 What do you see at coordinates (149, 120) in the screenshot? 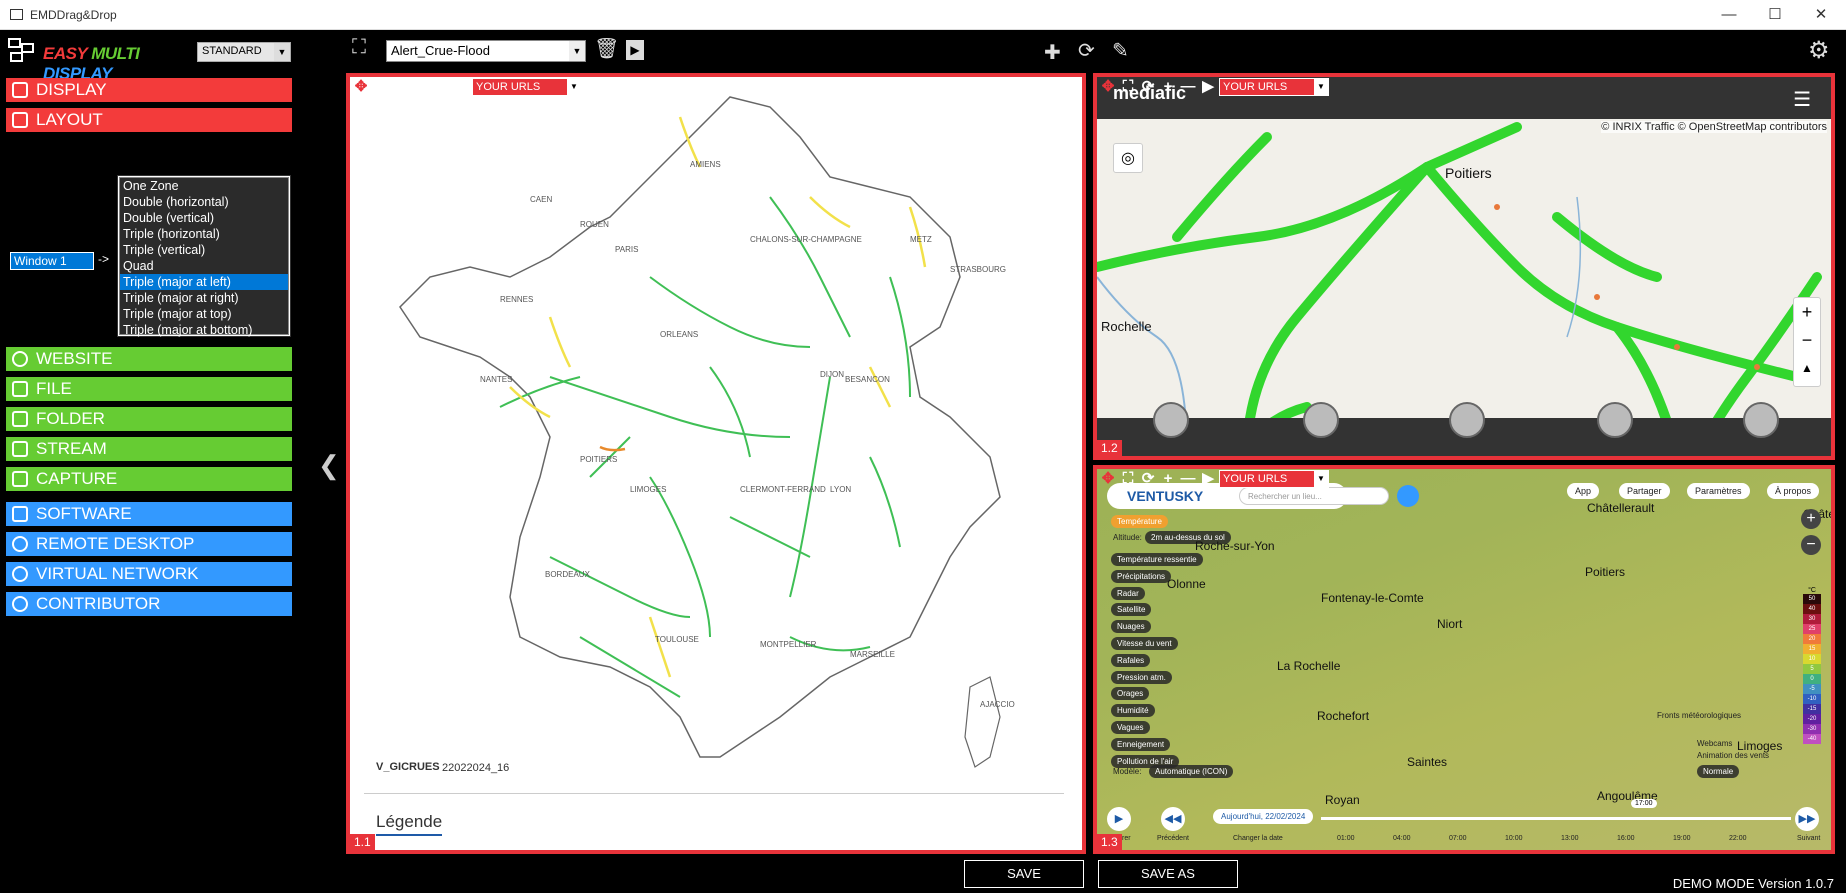
I see `menu-layout: LAYOUT` at bounding box center [149, 120].